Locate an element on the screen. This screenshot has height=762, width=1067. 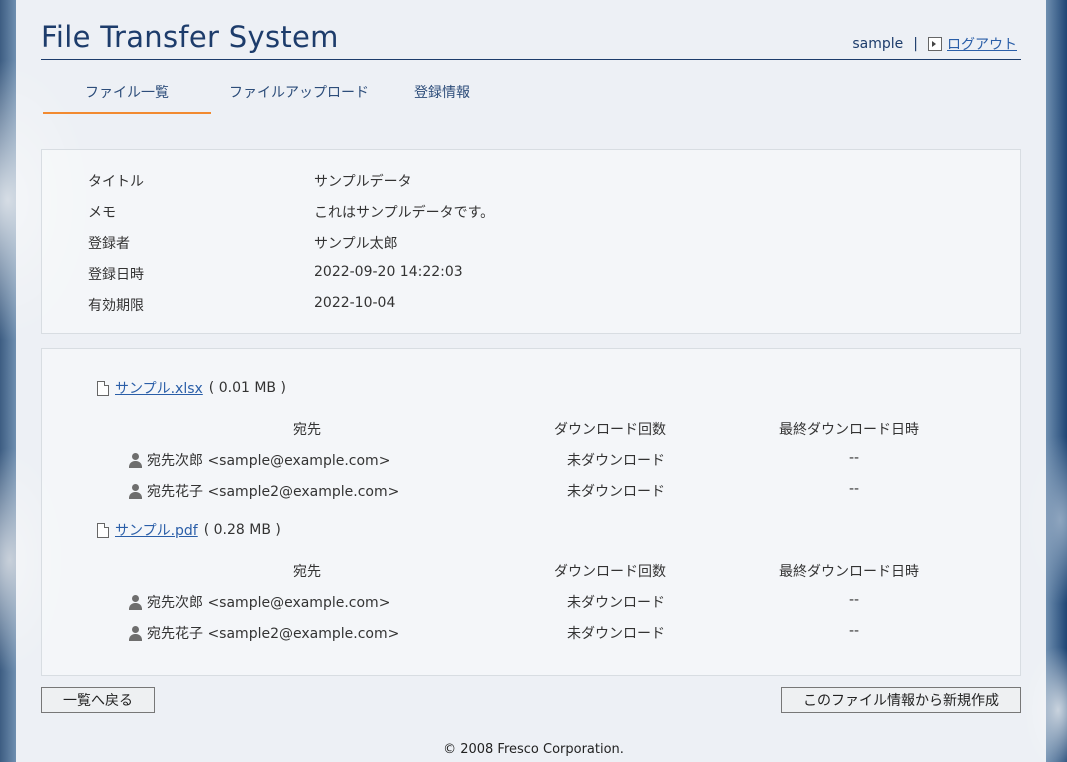
info-label: タイトル is located at coordinates (116, 182).